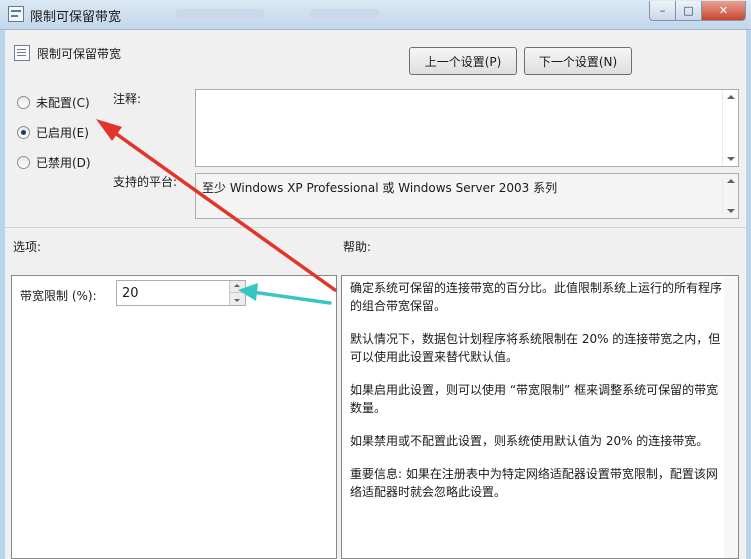 This screenshot has width=751, height=559. Describe the element at coordinates (467, 128) in the screenshot. I see `comment-textarea` at that location.